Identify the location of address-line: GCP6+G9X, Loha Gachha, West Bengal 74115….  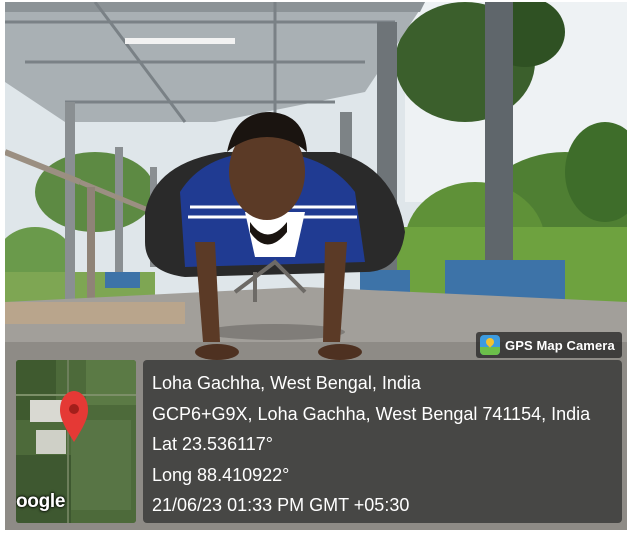
(371, 413).